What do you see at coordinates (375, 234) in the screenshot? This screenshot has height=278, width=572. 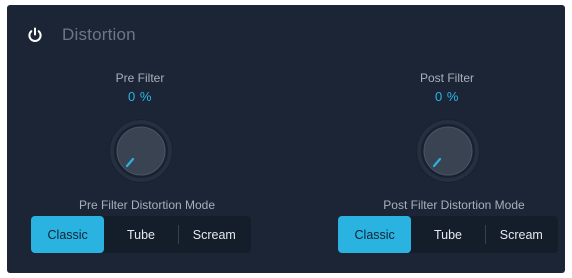 I see `post-mode-classic-button: Classic` at bounding box center [375, 234].